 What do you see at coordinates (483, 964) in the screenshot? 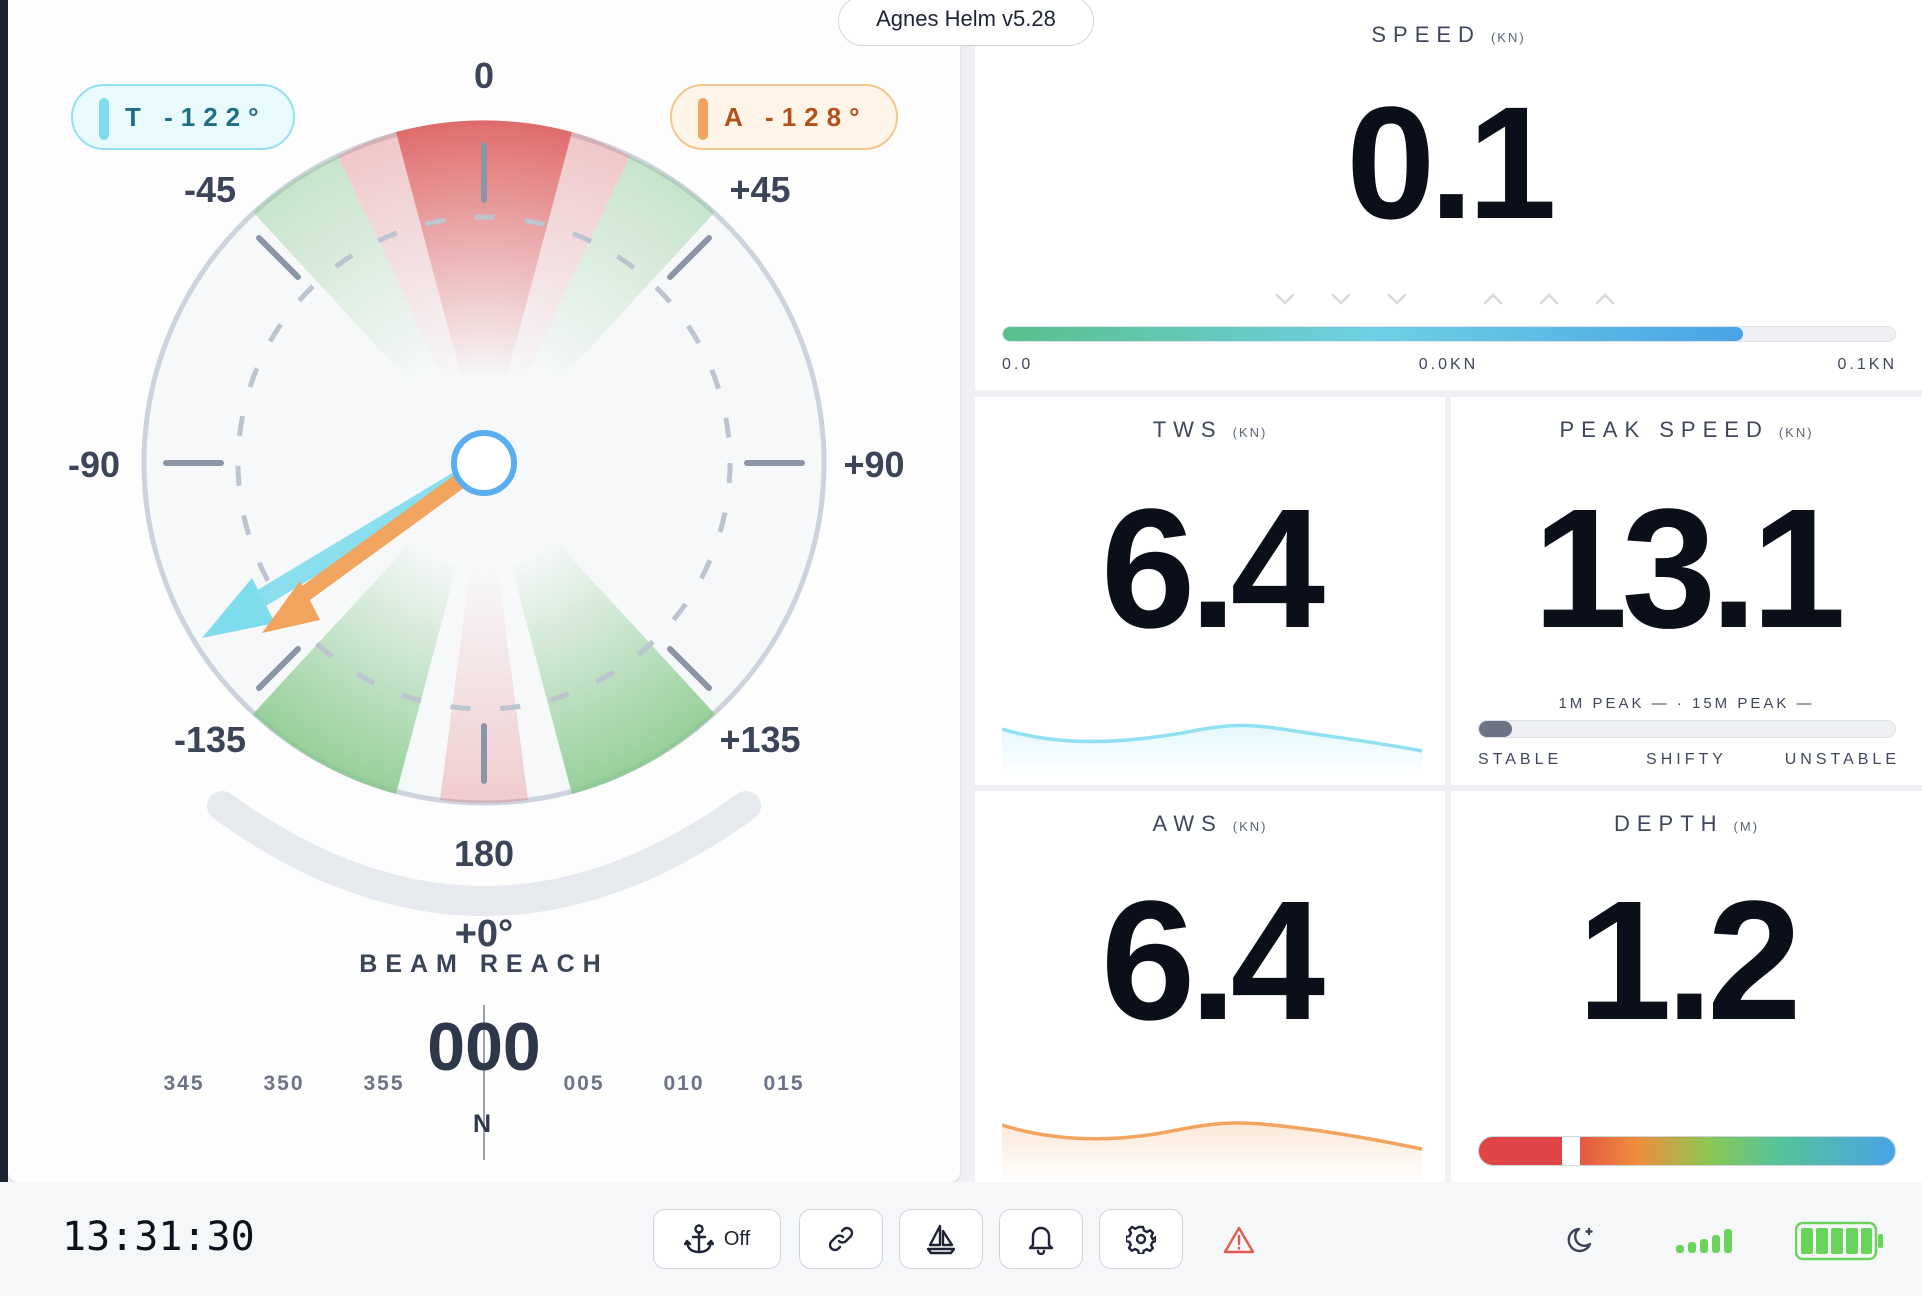
I see `point-of-sail: BEAM REACH` at bounding box center [483, 964].